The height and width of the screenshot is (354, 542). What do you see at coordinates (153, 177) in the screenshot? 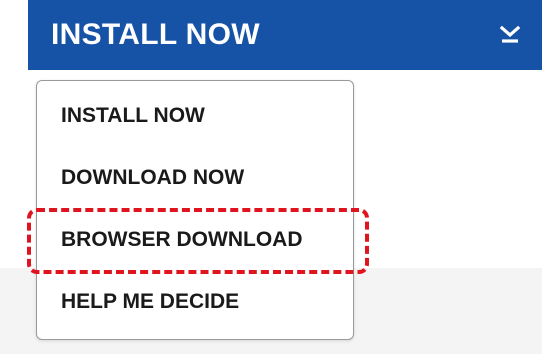
I see `menu-item-label: DOWNLOAD NOW` at bounding box center [153, 177].